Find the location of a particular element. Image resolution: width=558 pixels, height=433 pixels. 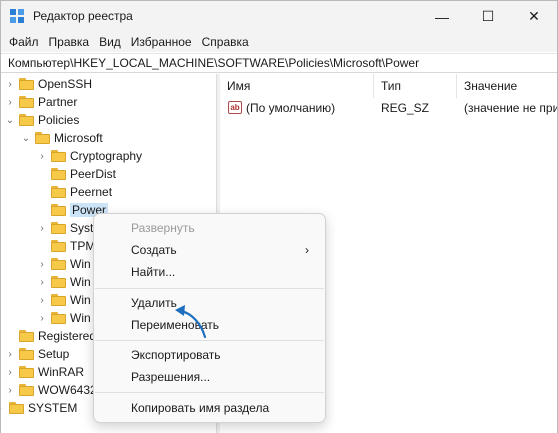

column-header-type: Тип is located at coordinates (415, 86).